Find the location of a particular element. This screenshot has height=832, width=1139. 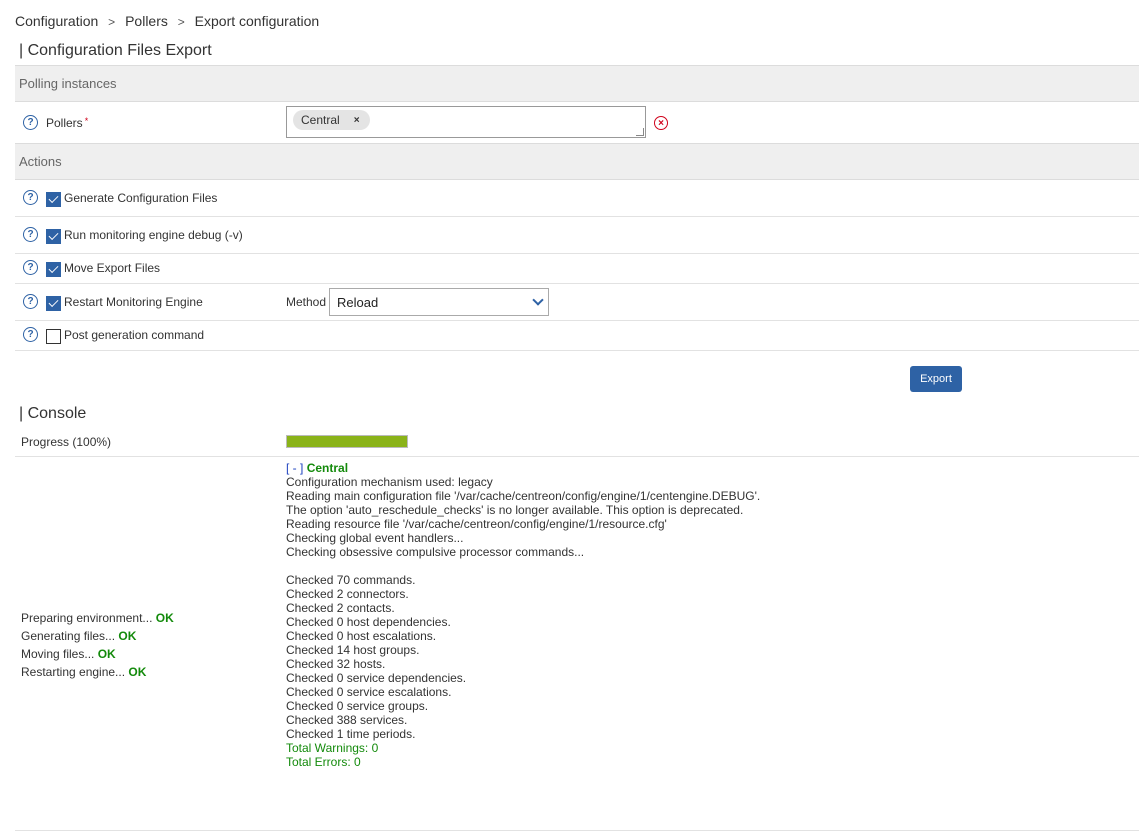

progress-label: Progress (100%) is located at coordinates (66, 442).